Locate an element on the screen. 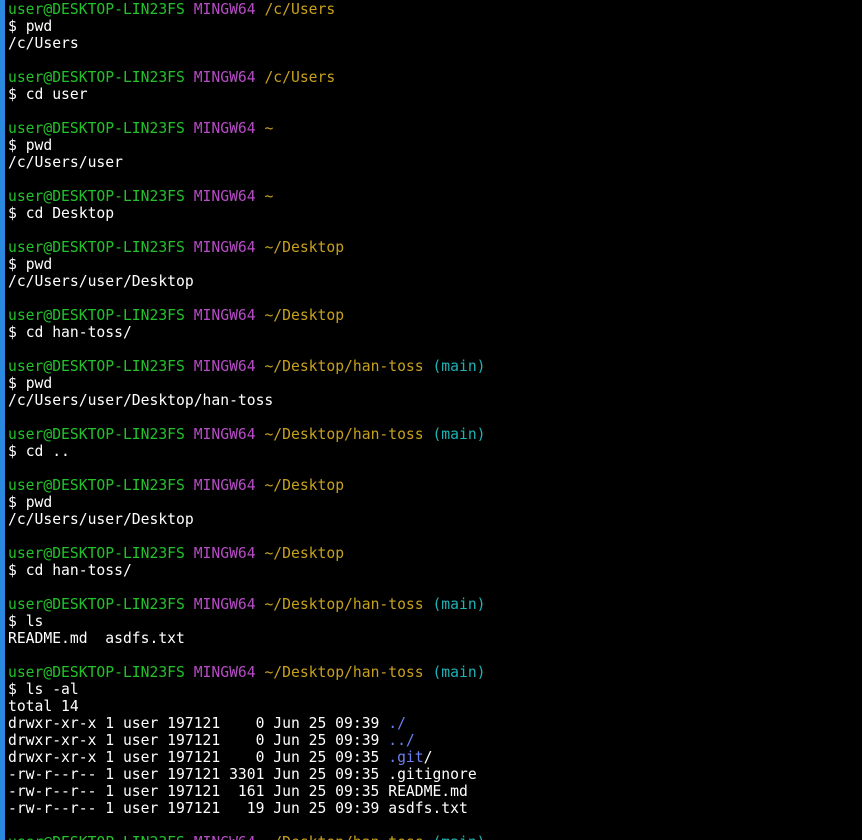 The image size is (862, 840). listing-meta: drwxr-xr-x 1 user 197121 0 Jun 25 09:35 is located at coordinates (198, 757).